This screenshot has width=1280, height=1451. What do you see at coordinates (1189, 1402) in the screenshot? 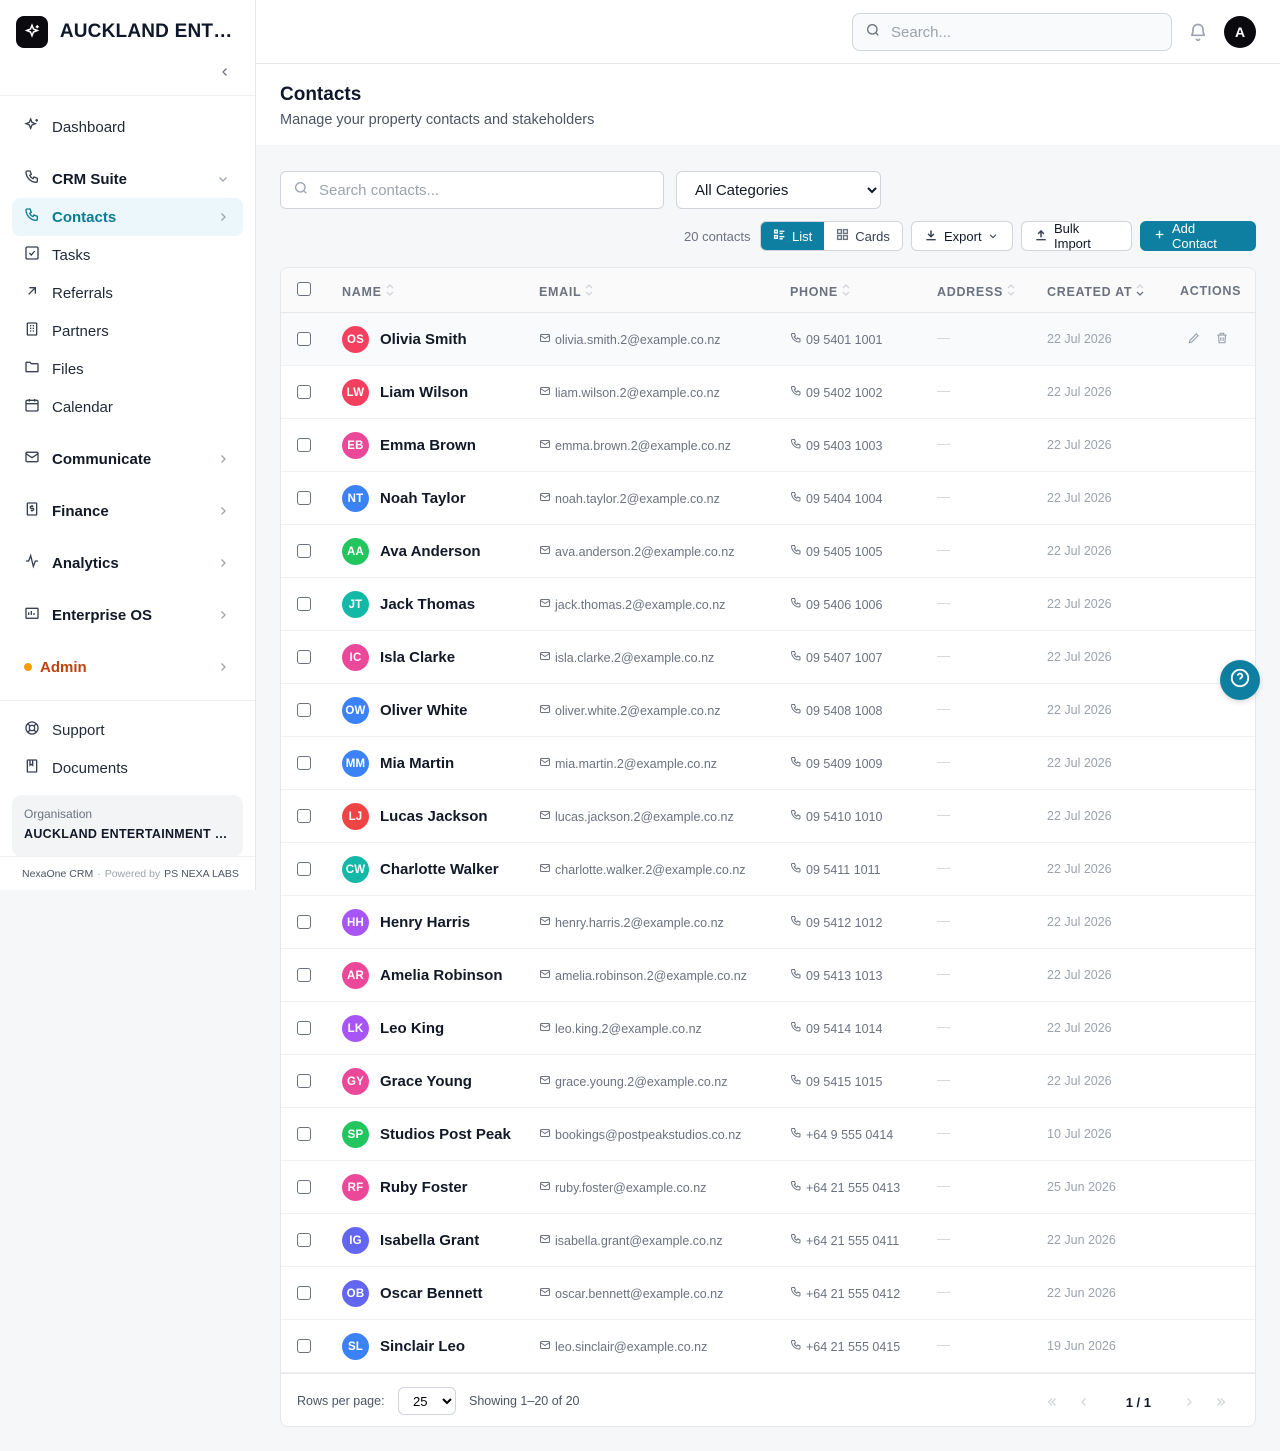
I see `next-page-icon` at bounding box center [1189, 1402].